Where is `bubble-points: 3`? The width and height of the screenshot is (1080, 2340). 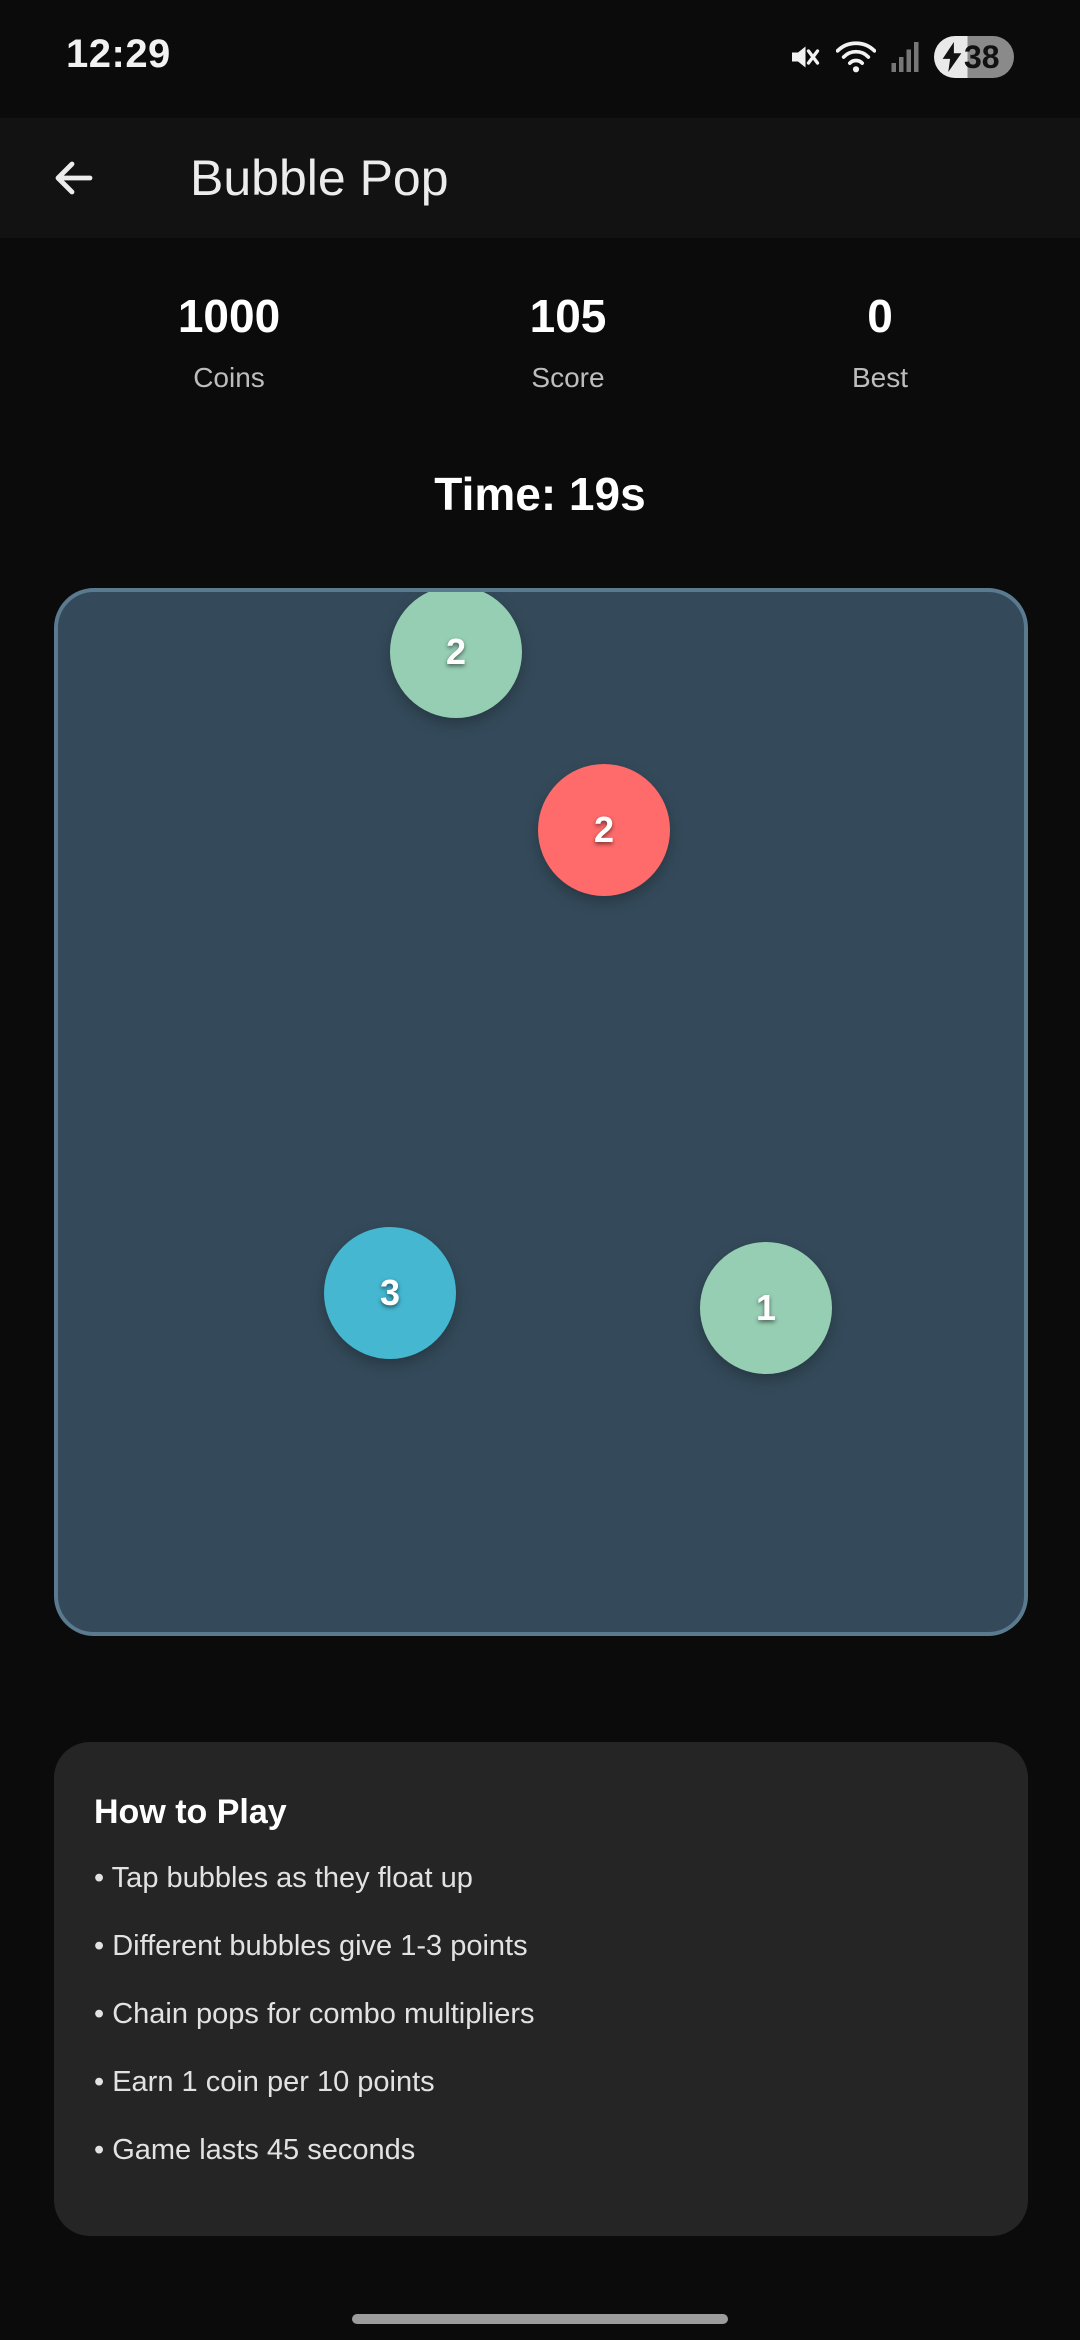 bubble-points: 3 is located at coordinates (390, 1292).